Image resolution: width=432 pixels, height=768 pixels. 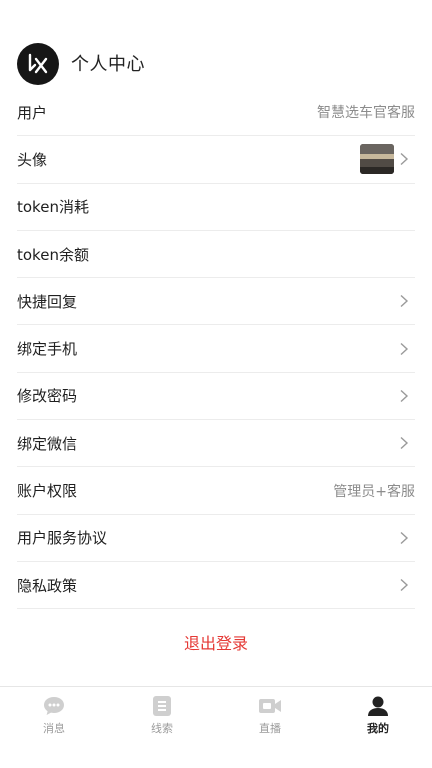 I want to click on tab-messages: 消息, so click(x=54, y=715).